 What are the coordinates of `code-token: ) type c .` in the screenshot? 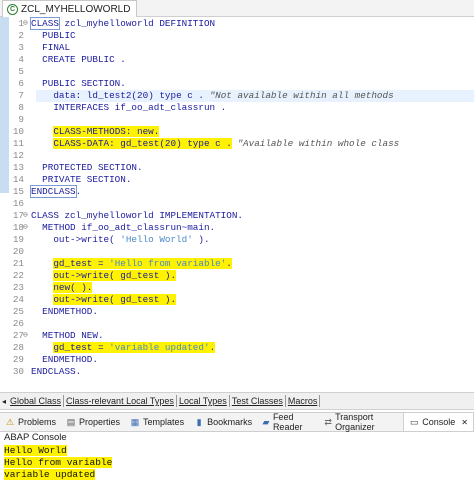 It's located at (179, 95).